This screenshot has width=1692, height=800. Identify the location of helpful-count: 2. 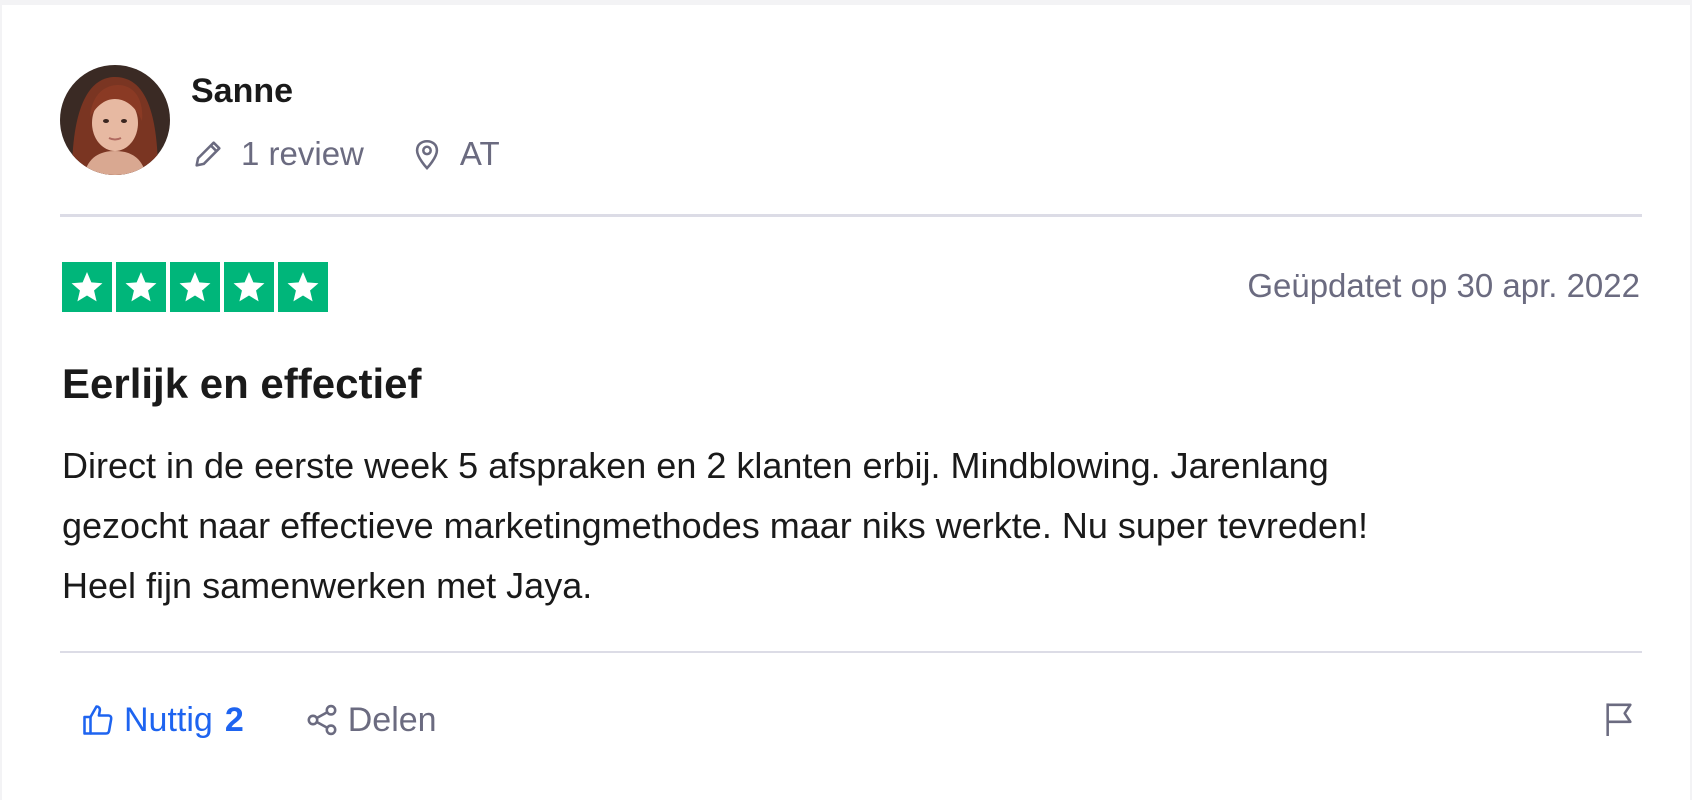
(234, 719).